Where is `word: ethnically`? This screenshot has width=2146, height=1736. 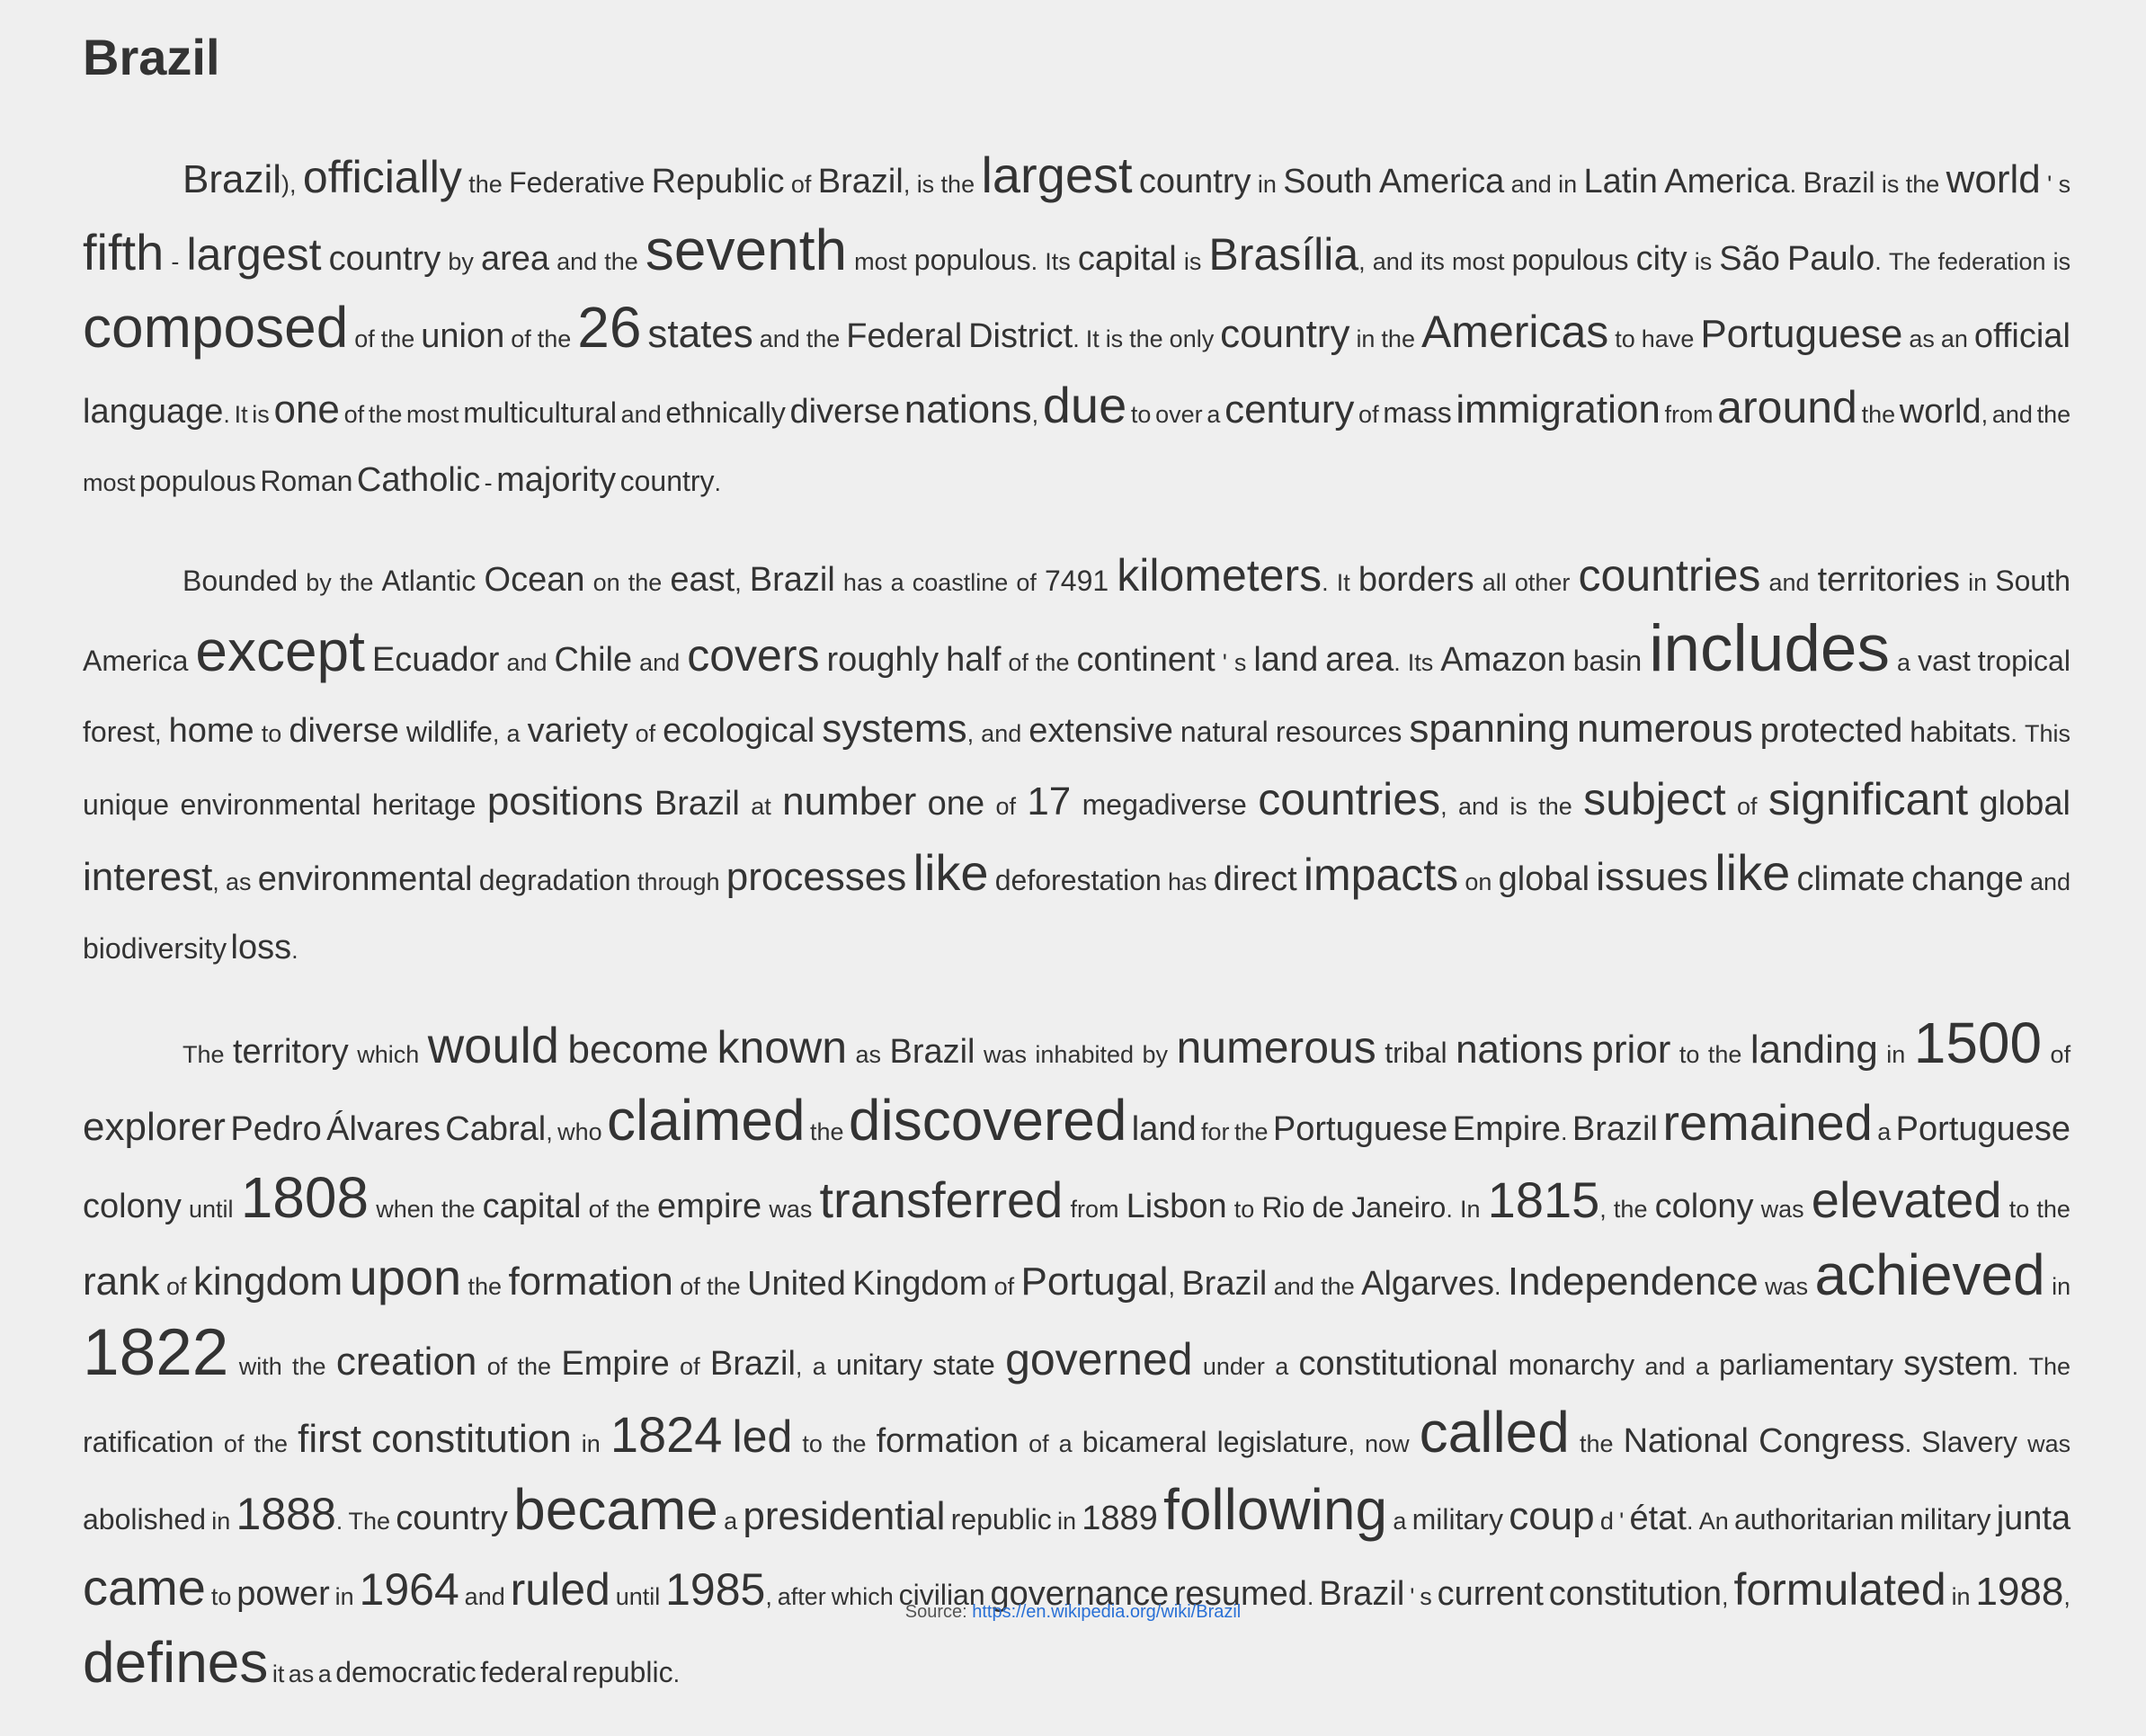
word: ethnically is located at coordinates (725, 412).